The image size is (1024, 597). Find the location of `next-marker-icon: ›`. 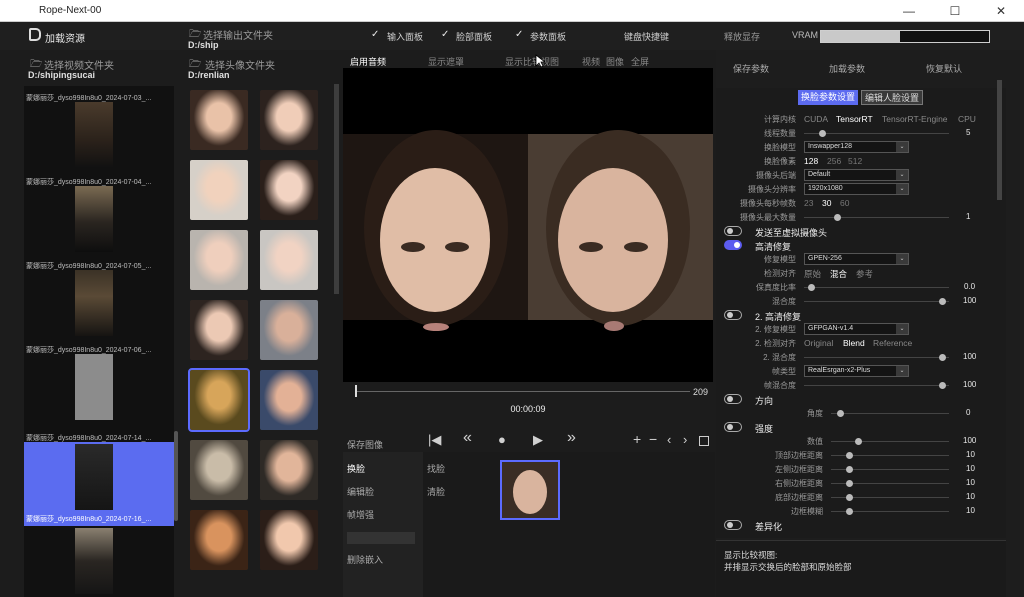

next-marker-icon: › is located at coordinates (685, 439).